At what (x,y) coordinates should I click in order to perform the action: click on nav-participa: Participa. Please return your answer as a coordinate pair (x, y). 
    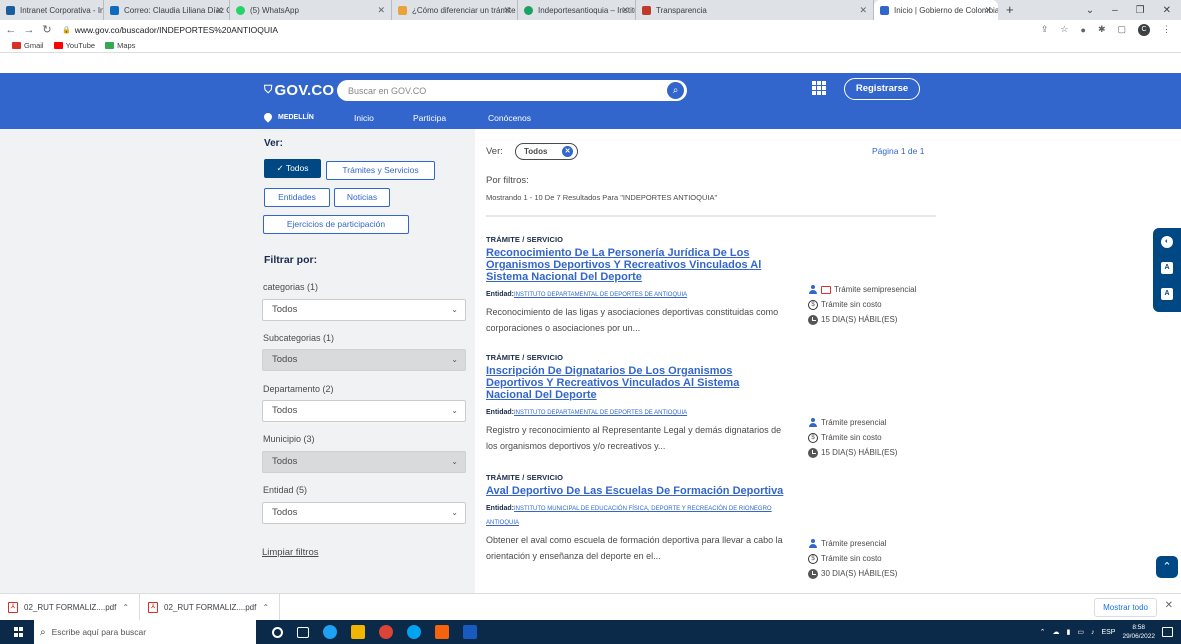
    Looking at the image, I should click on (429, 118).